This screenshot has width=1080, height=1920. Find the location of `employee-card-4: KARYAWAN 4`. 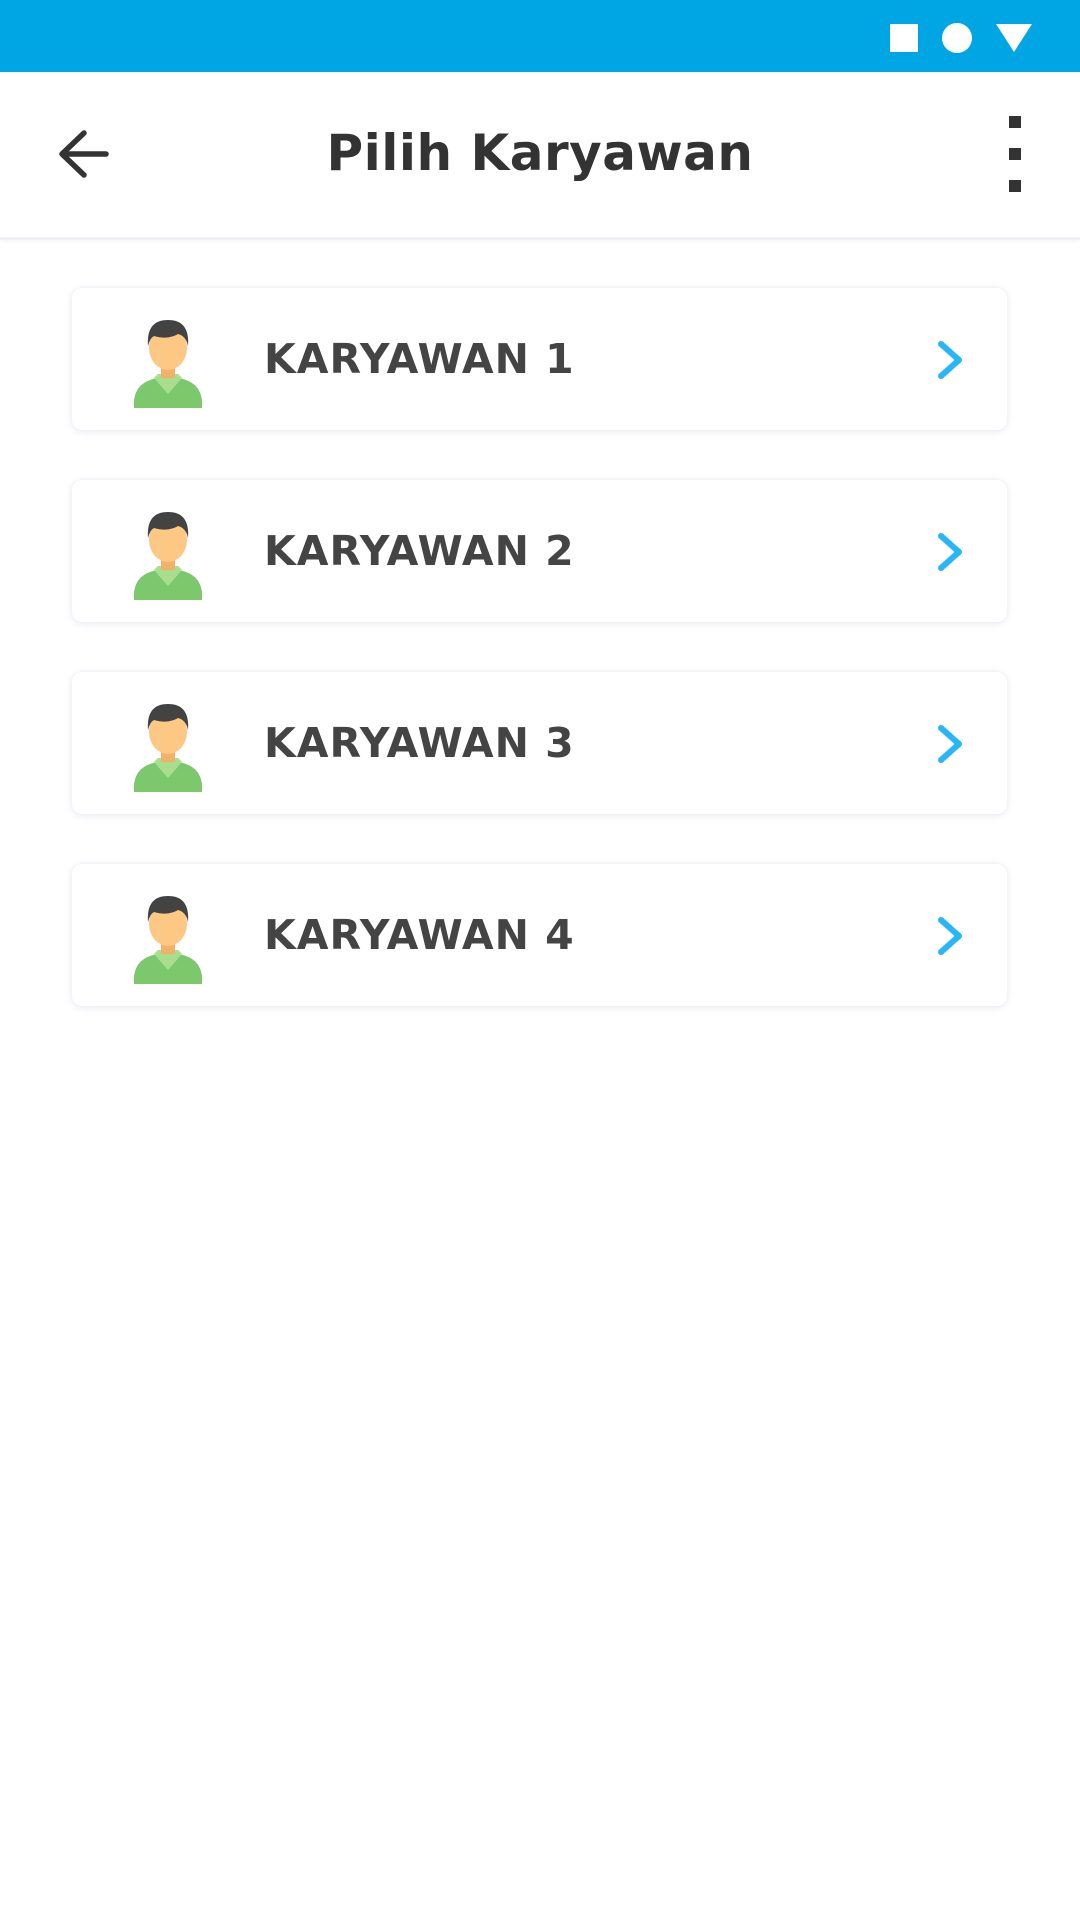

employee-card-4: KARYAWAN 4 is located at coordinates (539, 935).